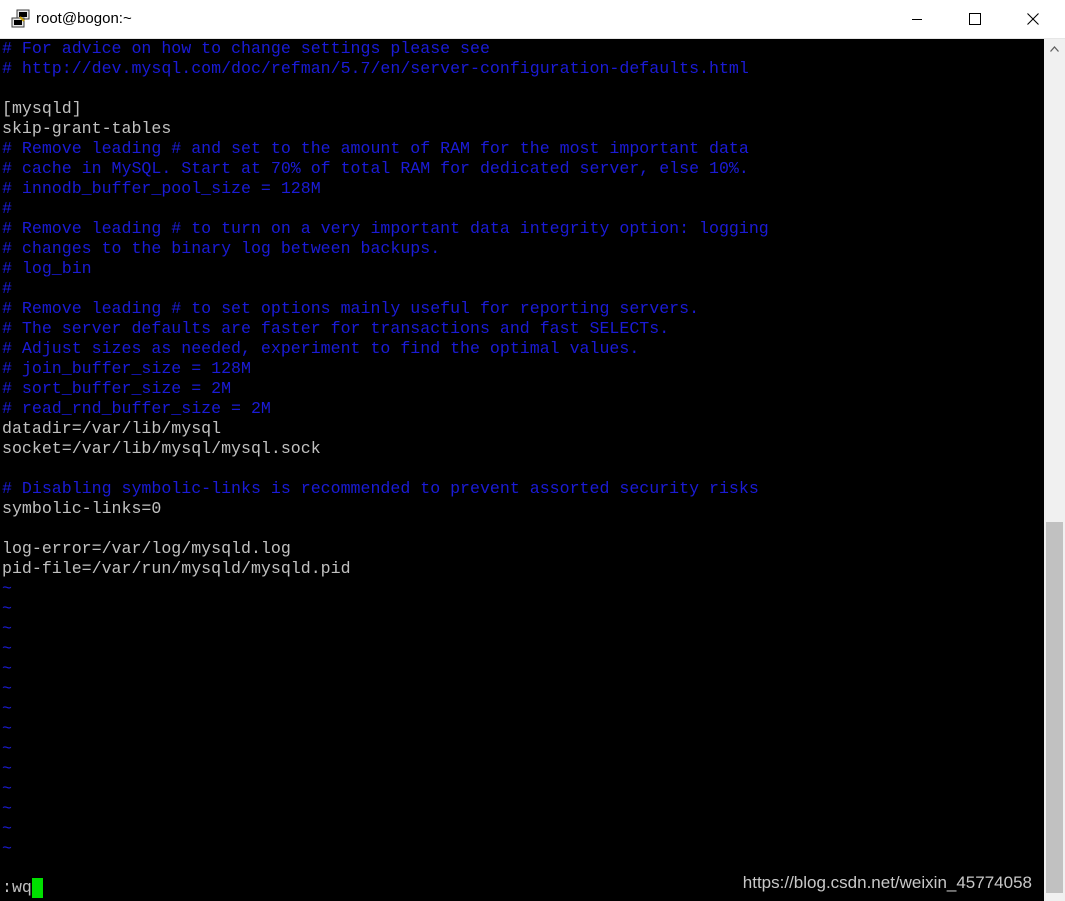  What do you see at coordinates (161, 448) in the screenshot?
I see `buffer-line: socket=/var/lib/mysql/mysql.sock` at bounding box center [161, 448].